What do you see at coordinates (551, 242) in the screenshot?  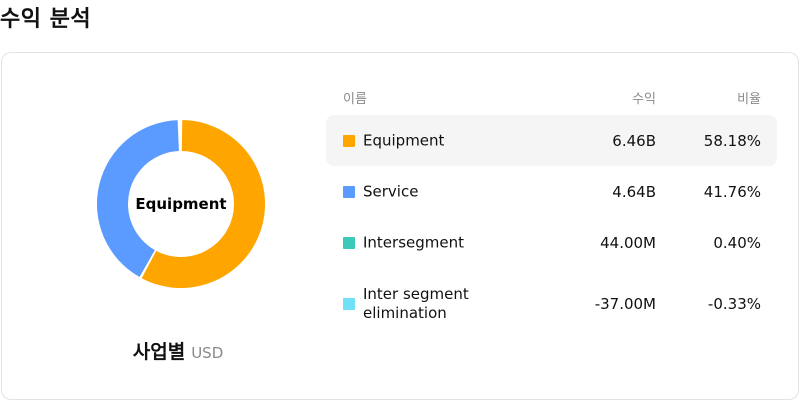 I see `table-row-intersegment: Intersegment 44.00M 0.40%` at bounding box center [551, 242].